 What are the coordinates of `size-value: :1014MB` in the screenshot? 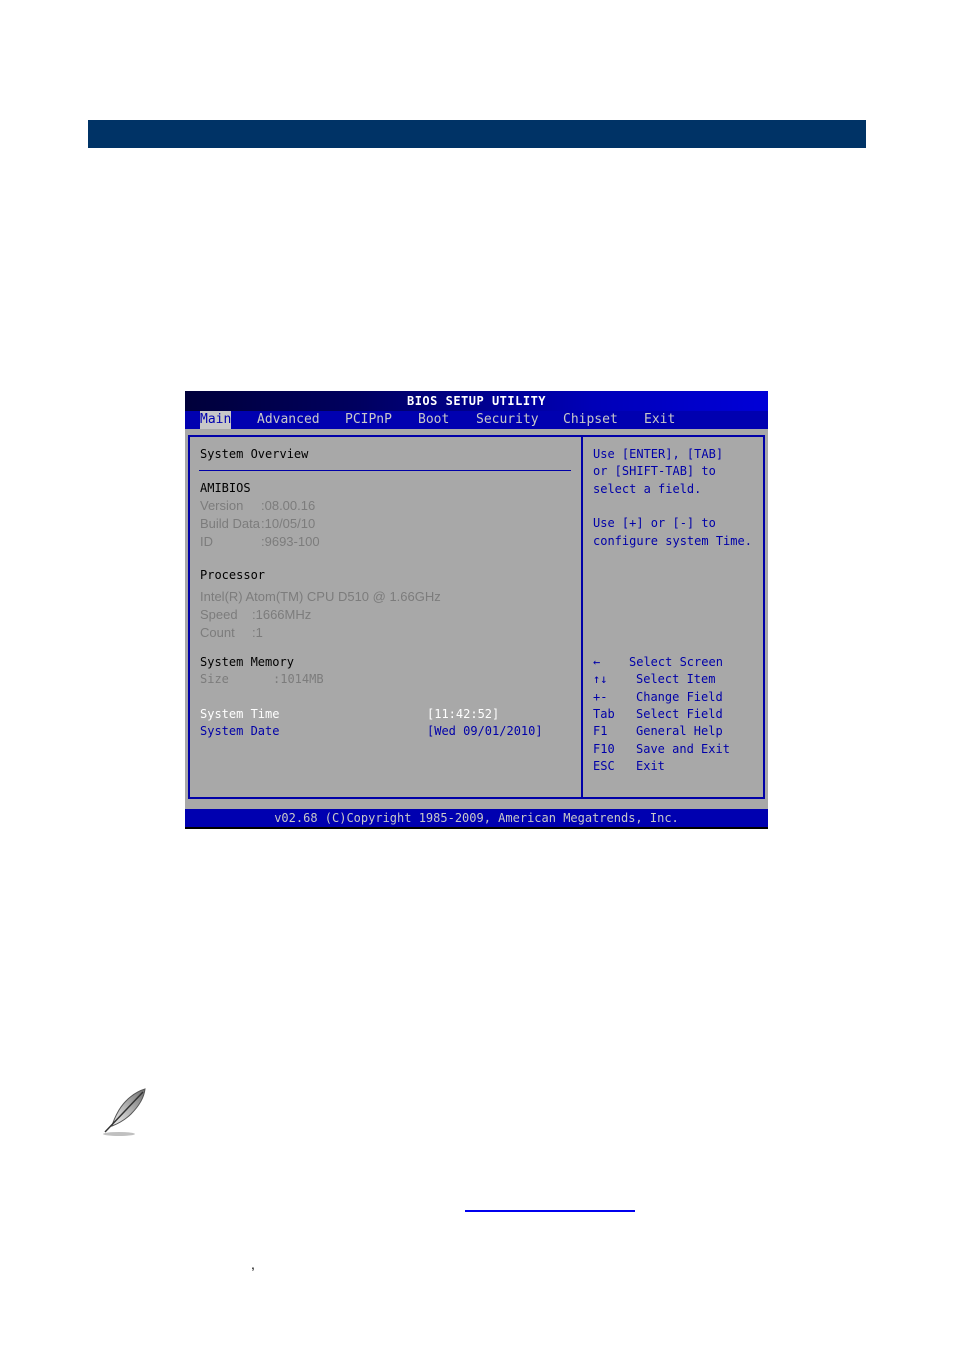 It's located at (298, 679).